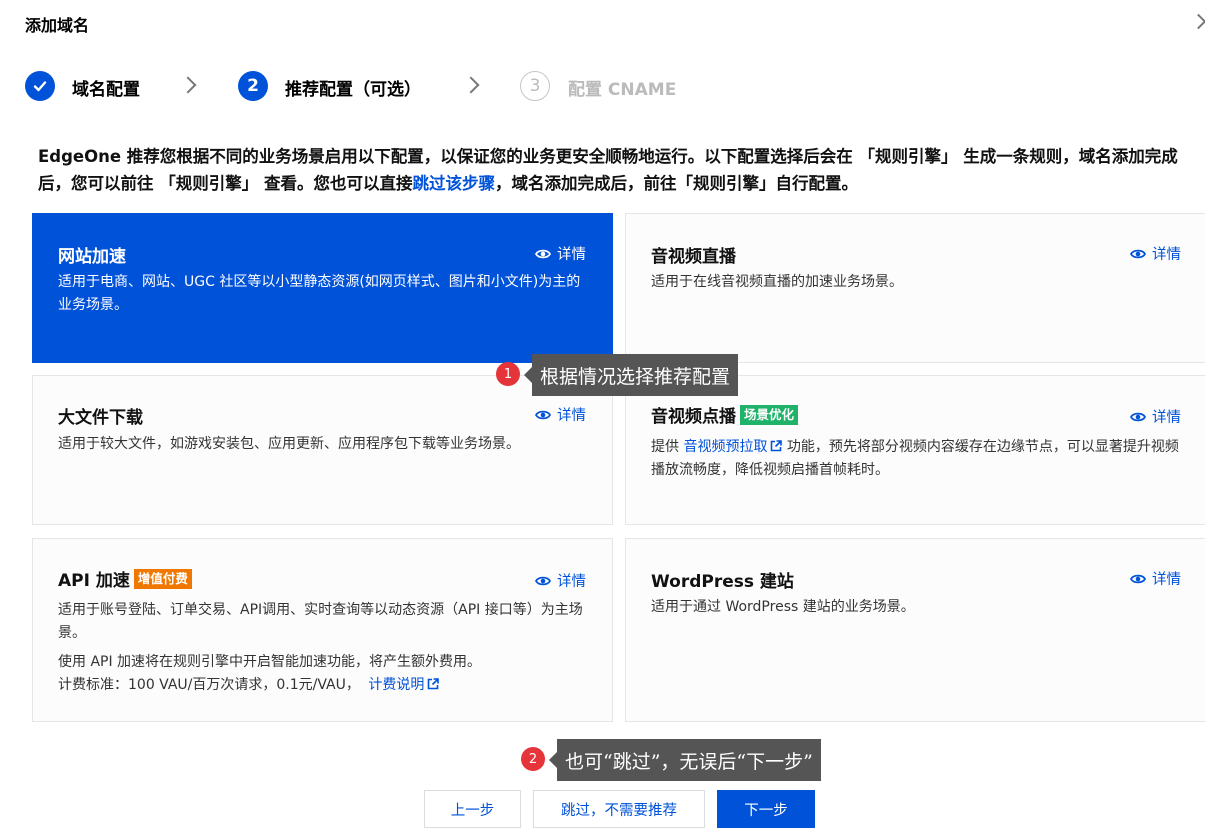 The image size is (1205, 839). I want to click on annotation-tooltip-1: 根据情况选择推荐配置, so click(635, 375).